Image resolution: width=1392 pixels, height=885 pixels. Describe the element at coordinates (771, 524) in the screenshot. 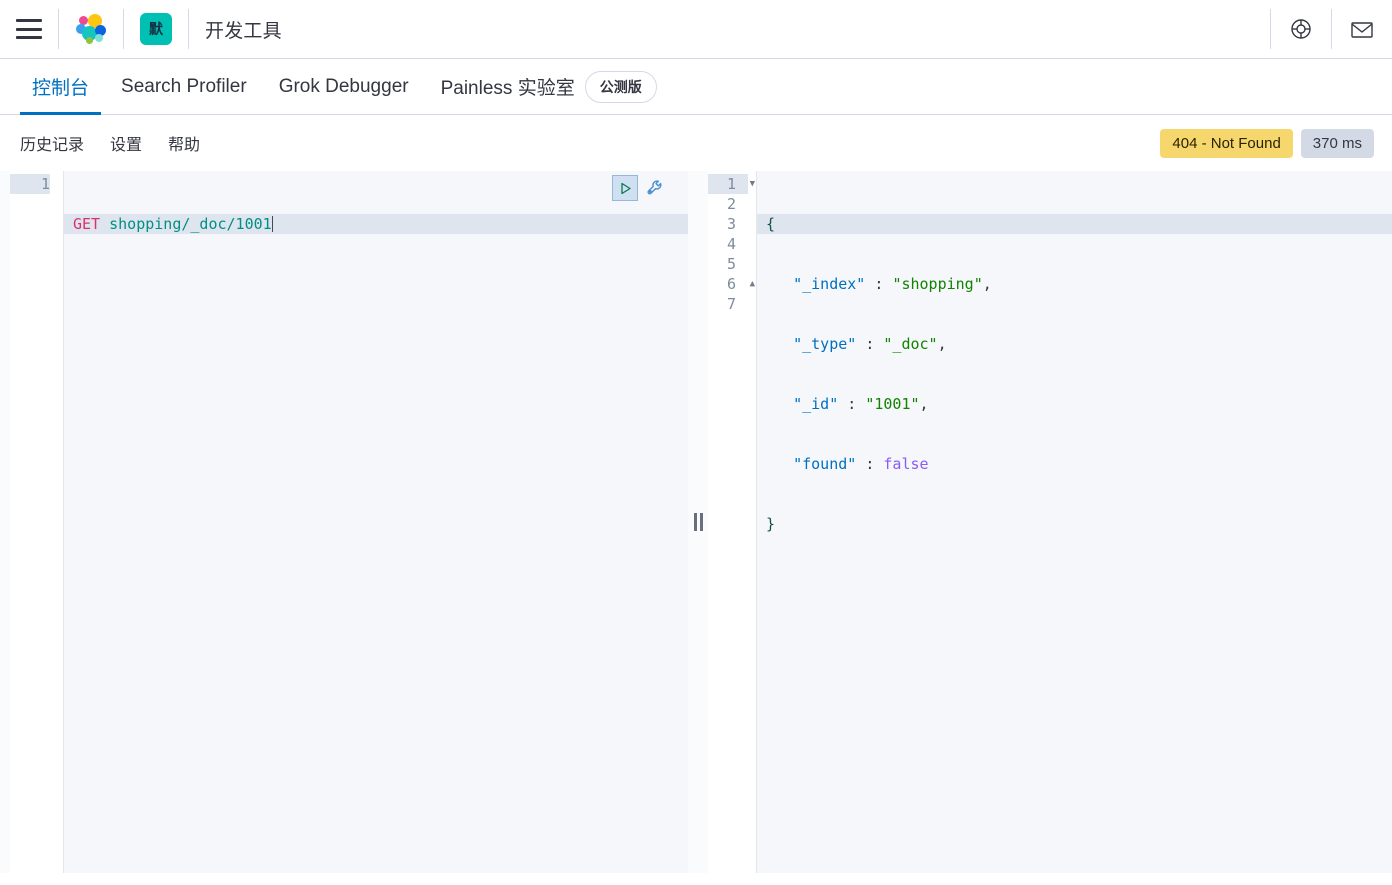

I see `json-close-brace: }` at that location.